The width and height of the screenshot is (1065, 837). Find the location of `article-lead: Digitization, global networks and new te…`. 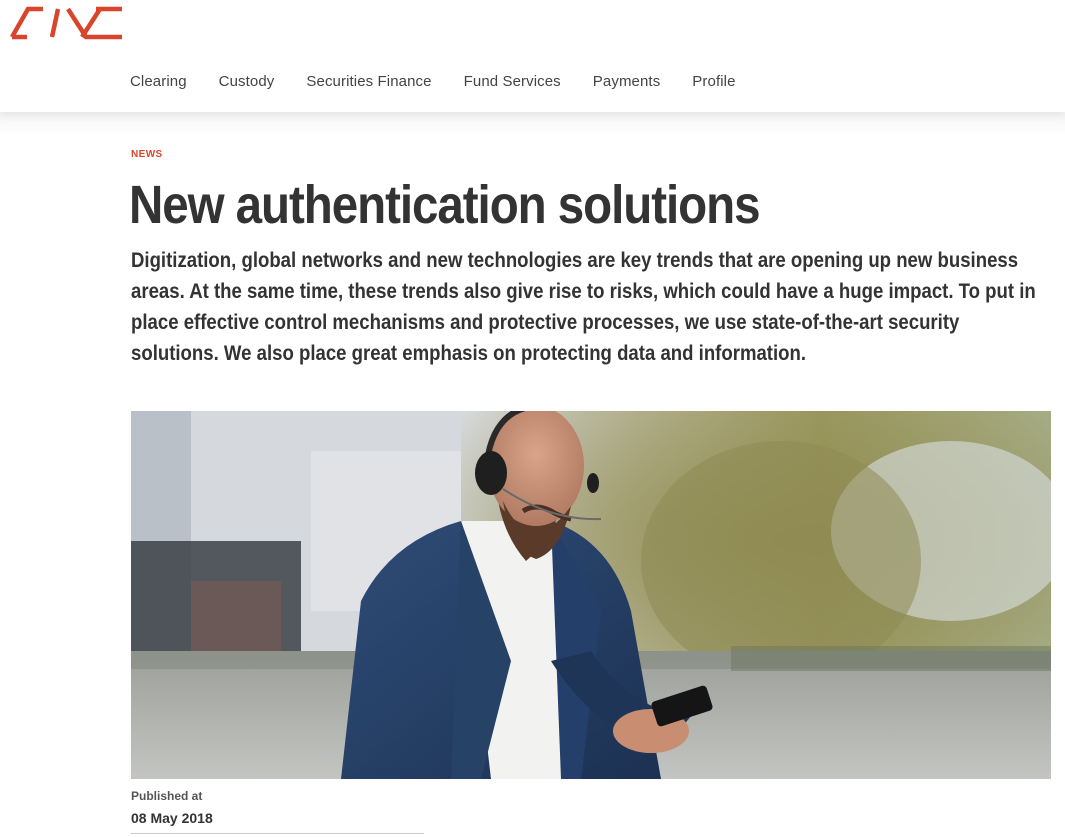

article-lead: Digitization, global networks and new te… is located at coordinates (583, 307).